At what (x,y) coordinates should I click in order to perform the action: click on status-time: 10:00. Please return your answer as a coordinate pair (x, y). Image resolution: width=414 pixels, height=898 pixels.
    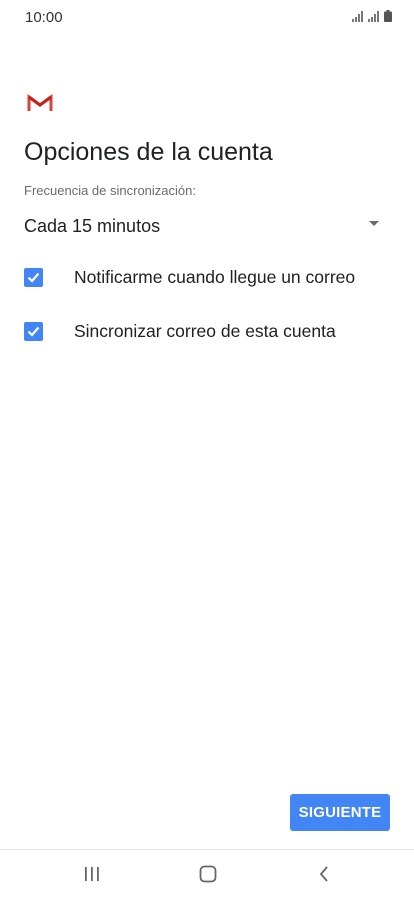
    Looking at the image, I should click on (44, 17).